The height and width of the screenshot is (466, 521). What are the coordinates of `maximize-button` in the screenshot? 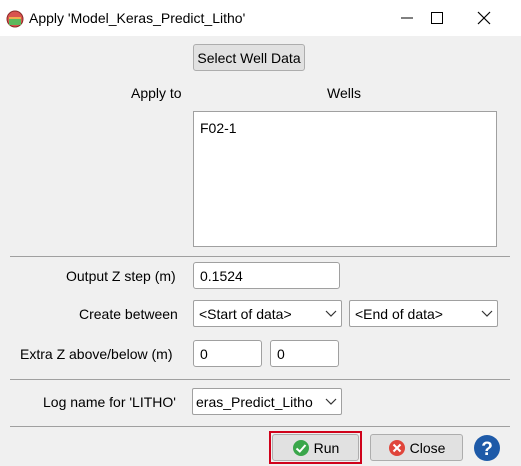 It's located at (437, 18).